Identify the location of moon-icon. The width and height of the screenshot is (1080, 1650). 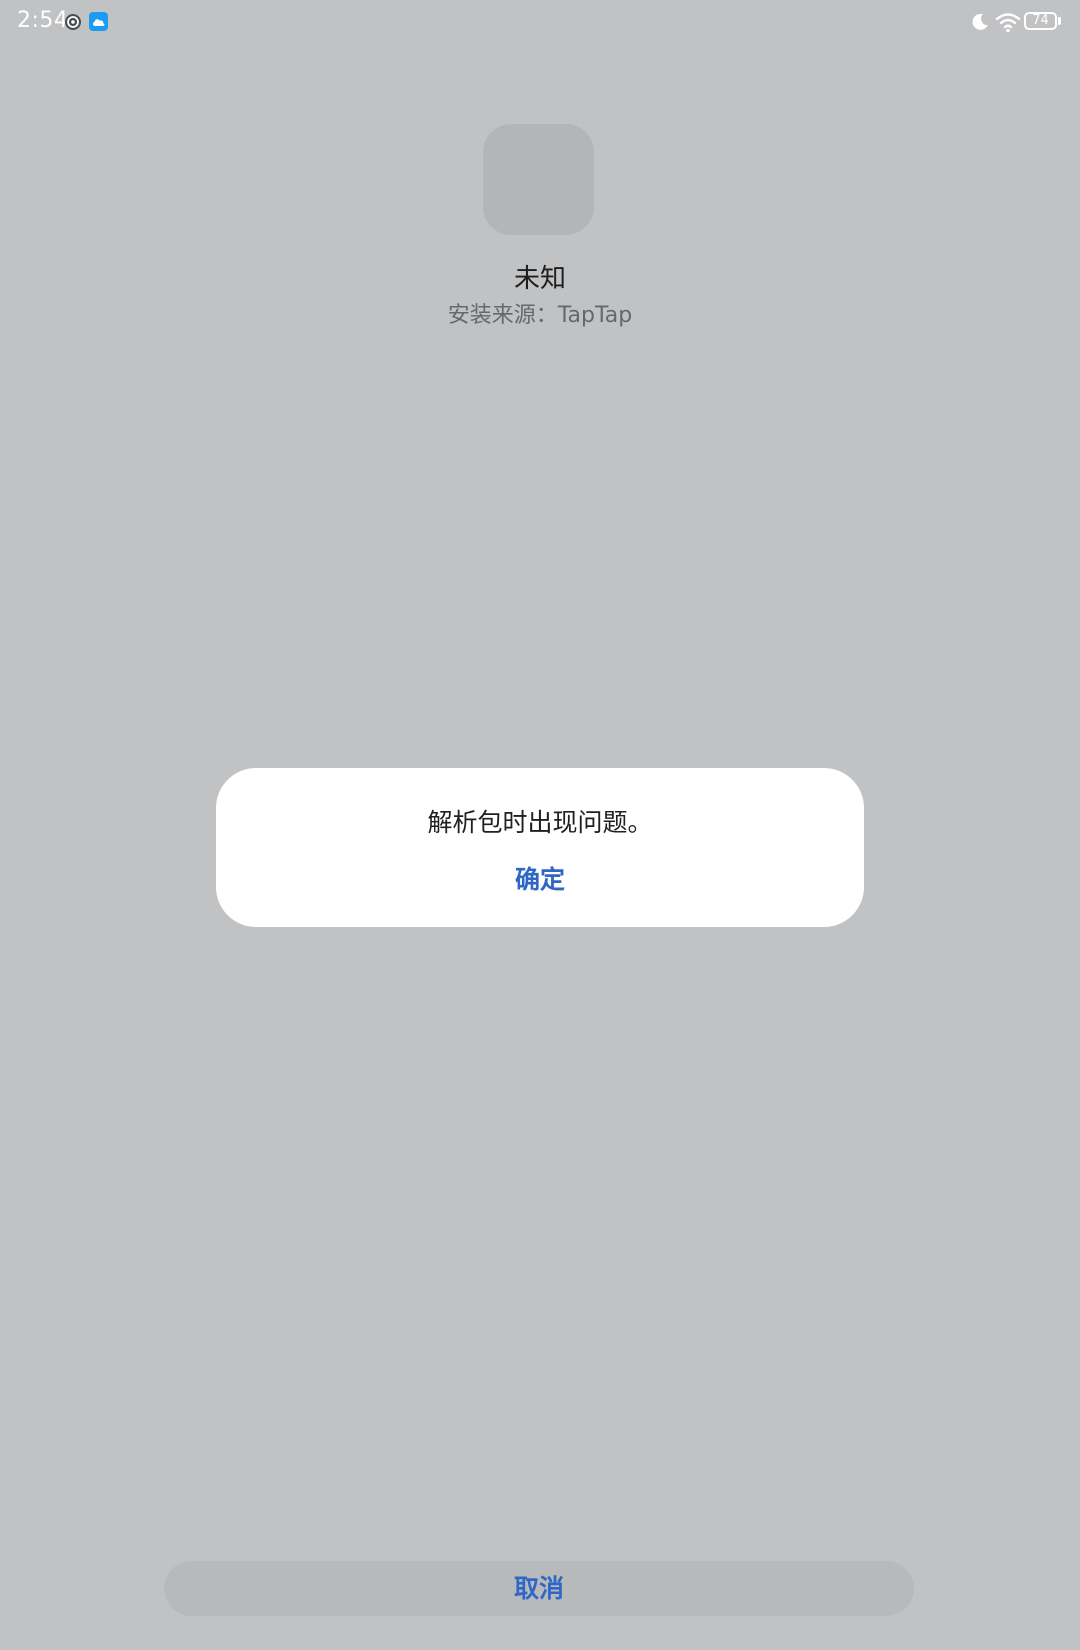
(980, 22).